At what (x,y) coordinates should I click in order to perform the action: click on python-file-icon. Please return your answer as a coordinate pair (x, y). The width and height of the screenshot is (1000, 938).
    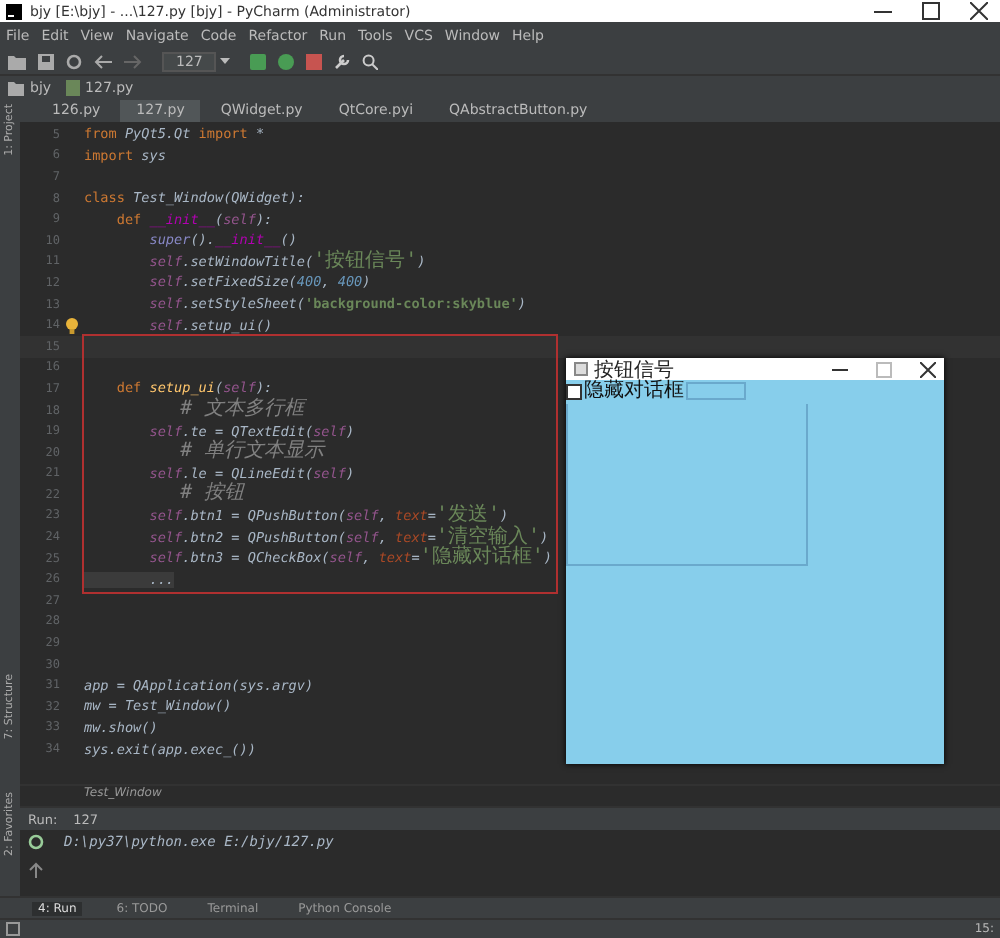
    Looking at the image, I should click on (72, 88).